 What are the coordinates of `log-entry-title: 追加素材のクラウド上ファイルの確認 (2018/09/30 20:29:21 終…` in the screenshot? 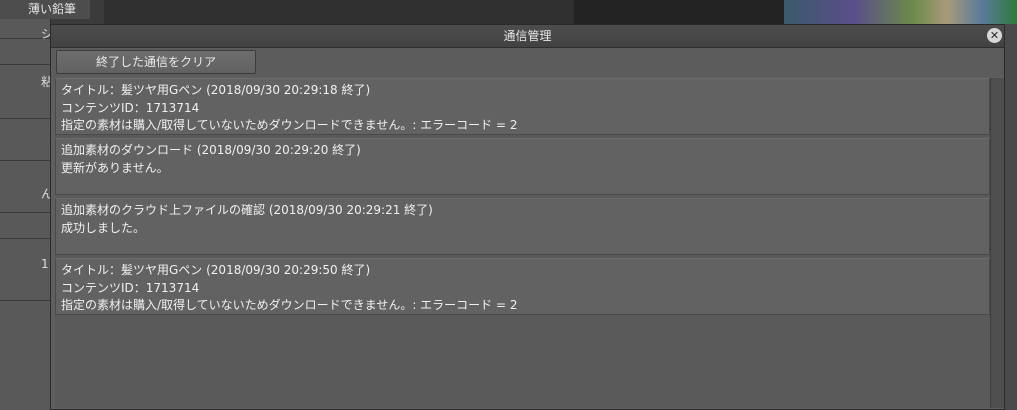 It's located at (247, 210).